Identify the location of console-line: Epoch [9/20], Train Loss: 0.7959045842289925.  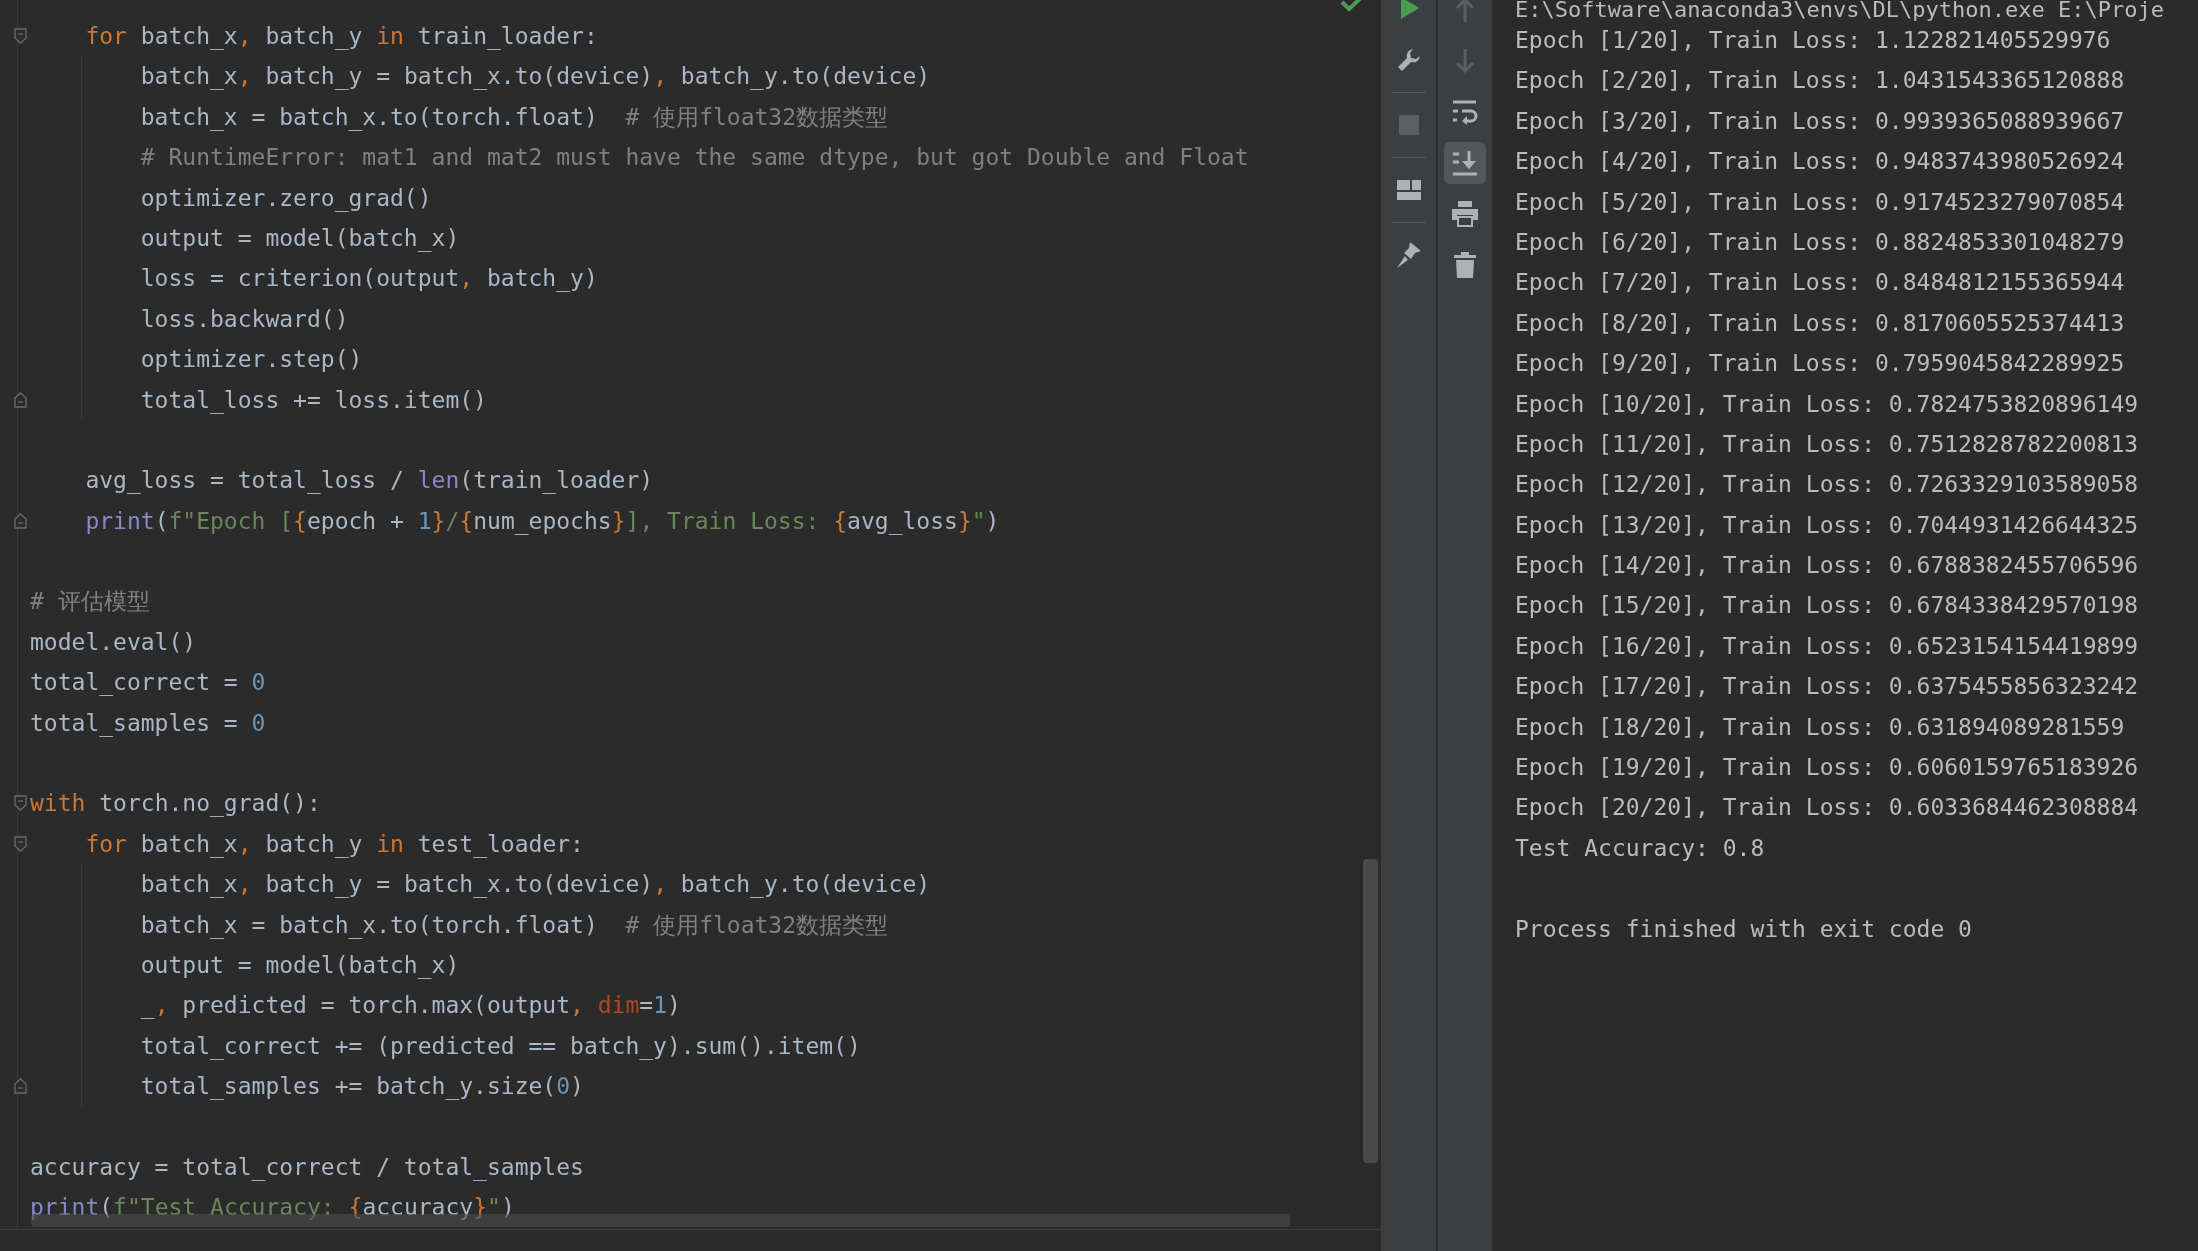
(1820, 364).